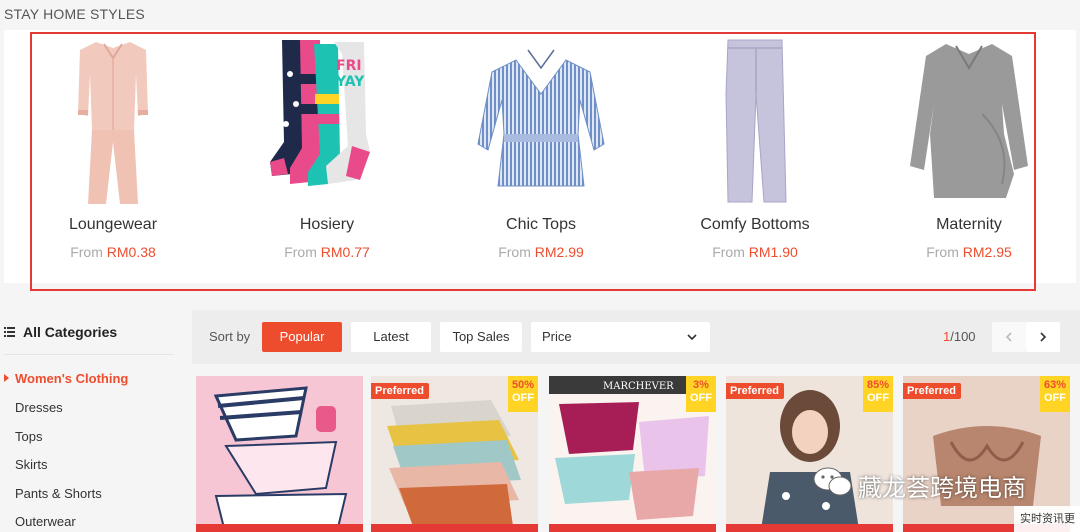 The width and height of the screenshot is (1080, 532). Describe the element at coordinates (45, 521) in the screenshot. I see `category-outerwear: Outerwear` at that location.